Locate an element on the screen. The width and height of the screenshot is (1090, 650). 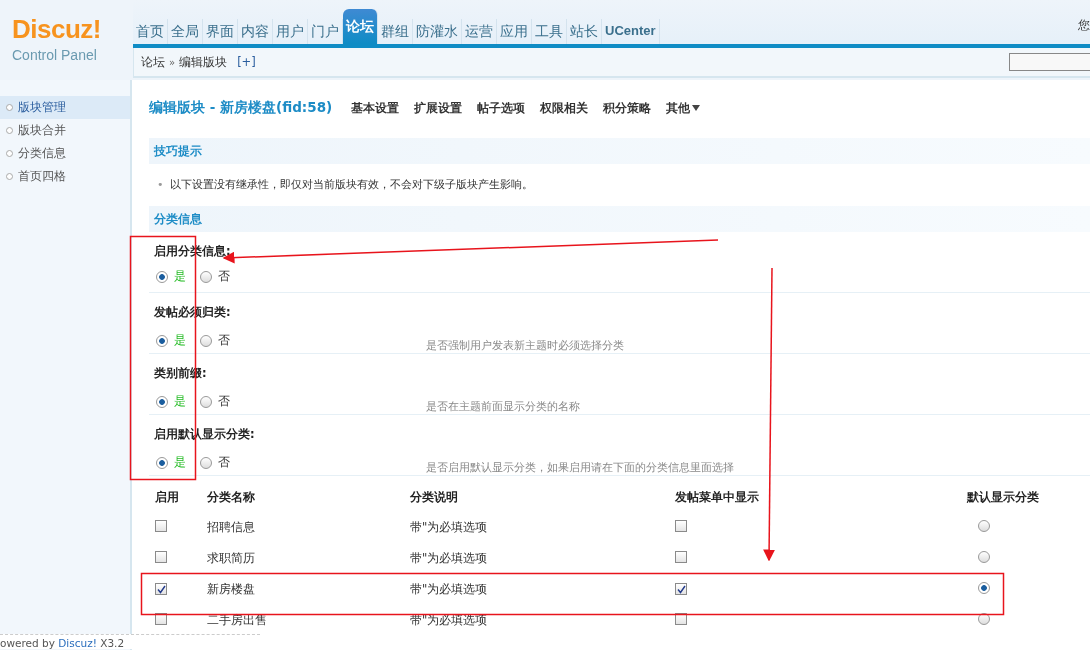
nav-tab: 论坛 is located at coordinates (360, 26).